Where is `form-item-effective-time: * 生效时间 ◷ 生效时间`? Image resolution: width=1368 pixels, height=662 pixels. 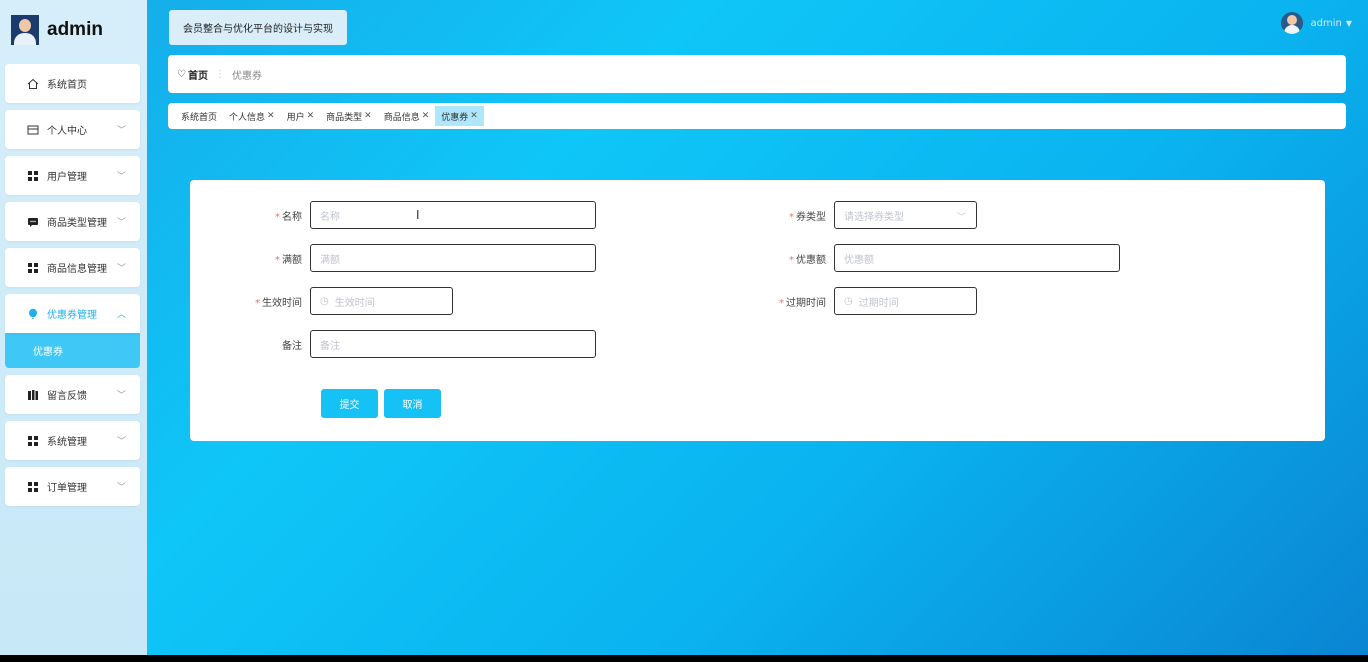
form-item-effective-time: * 生效时间 ◷ 生效时间 is located at coordinates (321, 301).